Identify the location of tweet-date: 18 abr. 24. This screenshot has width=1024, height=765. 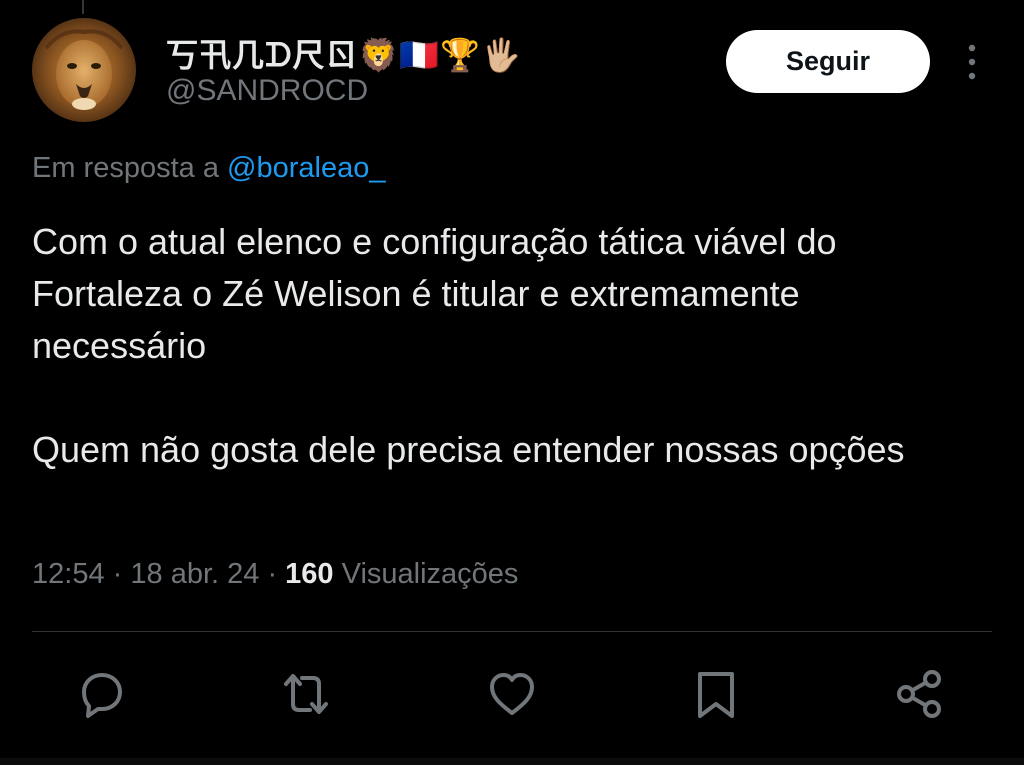
(194, 574).